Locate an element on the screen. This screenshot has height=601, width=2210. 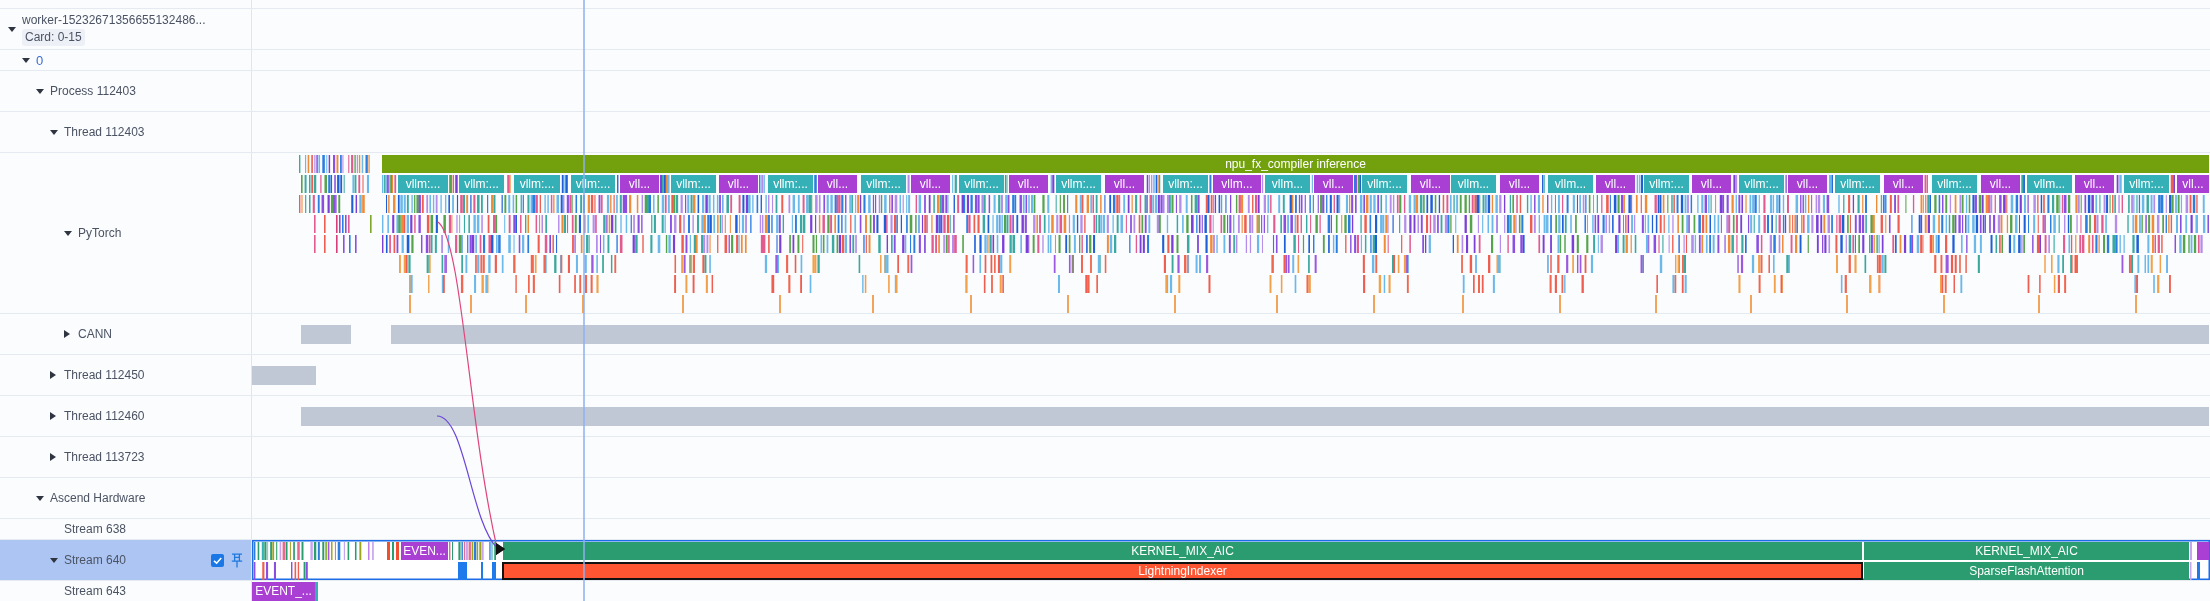
tree-row: Stream 638 is located at coordinates (126, 529).